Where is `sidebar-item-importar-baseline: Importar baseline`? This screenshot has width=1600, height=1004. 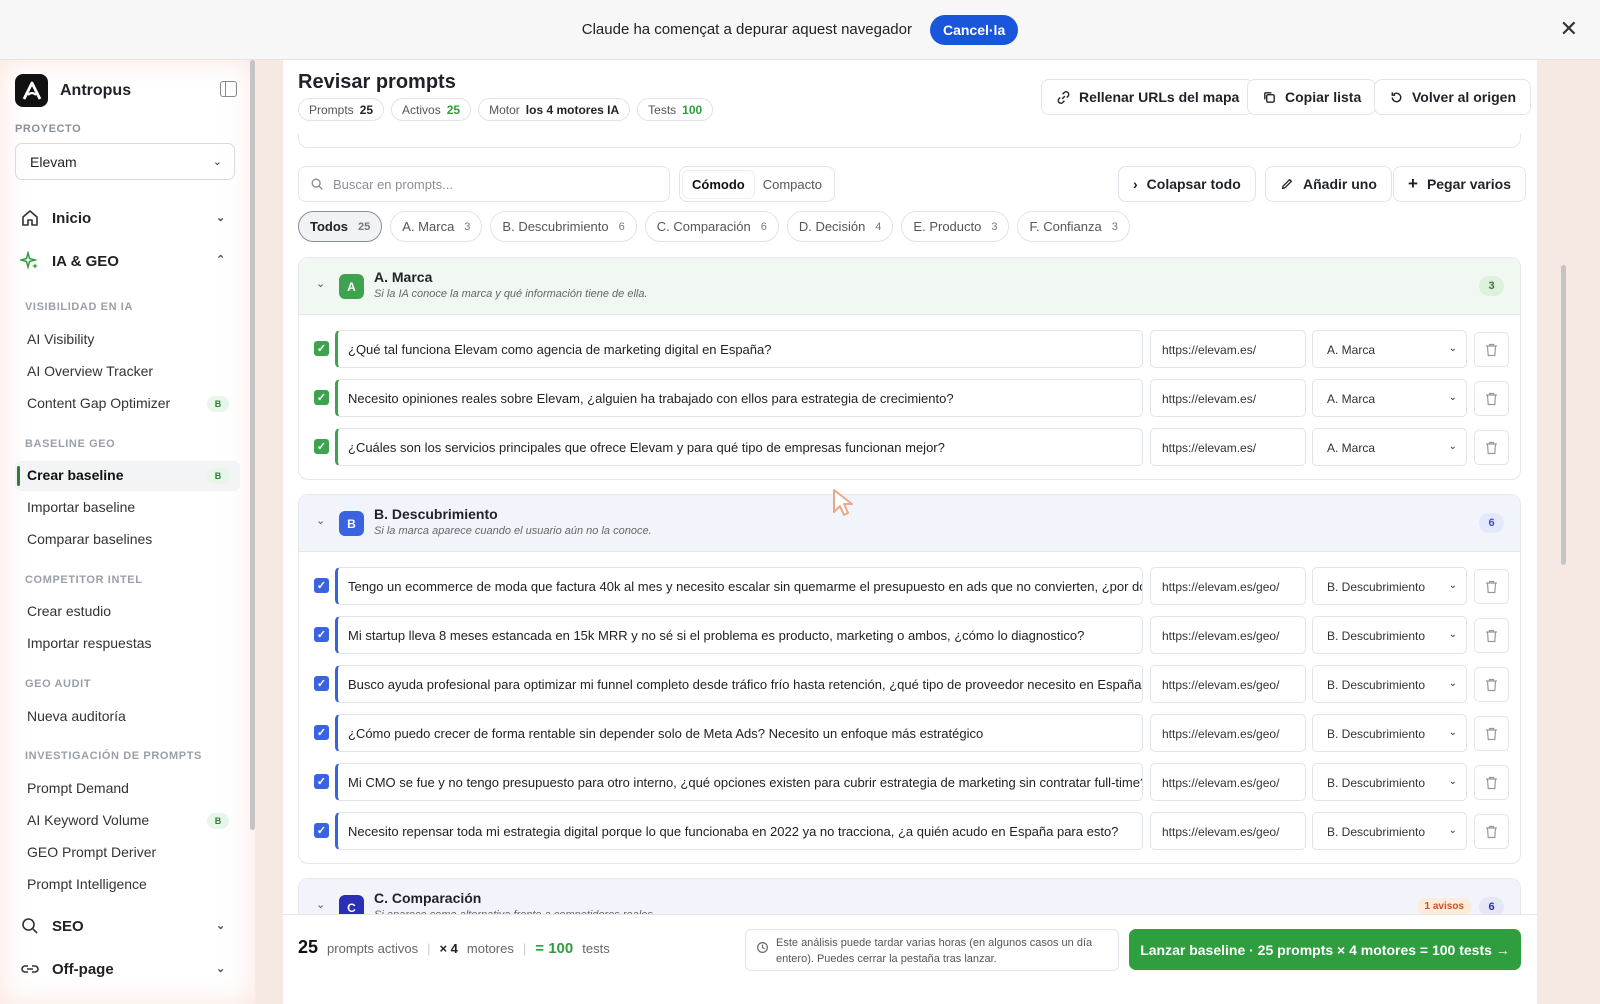 sidebar-item-importar-baseline: Importar baseline is located at coordinates (81, 507).